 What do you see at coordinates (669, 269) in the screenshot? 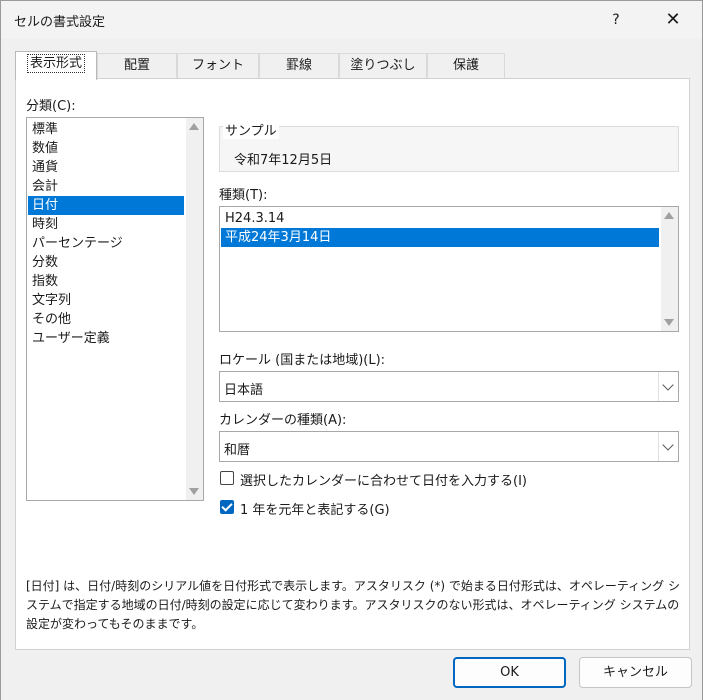
I see `type-scrollbar` at bounding box center [669, 269].